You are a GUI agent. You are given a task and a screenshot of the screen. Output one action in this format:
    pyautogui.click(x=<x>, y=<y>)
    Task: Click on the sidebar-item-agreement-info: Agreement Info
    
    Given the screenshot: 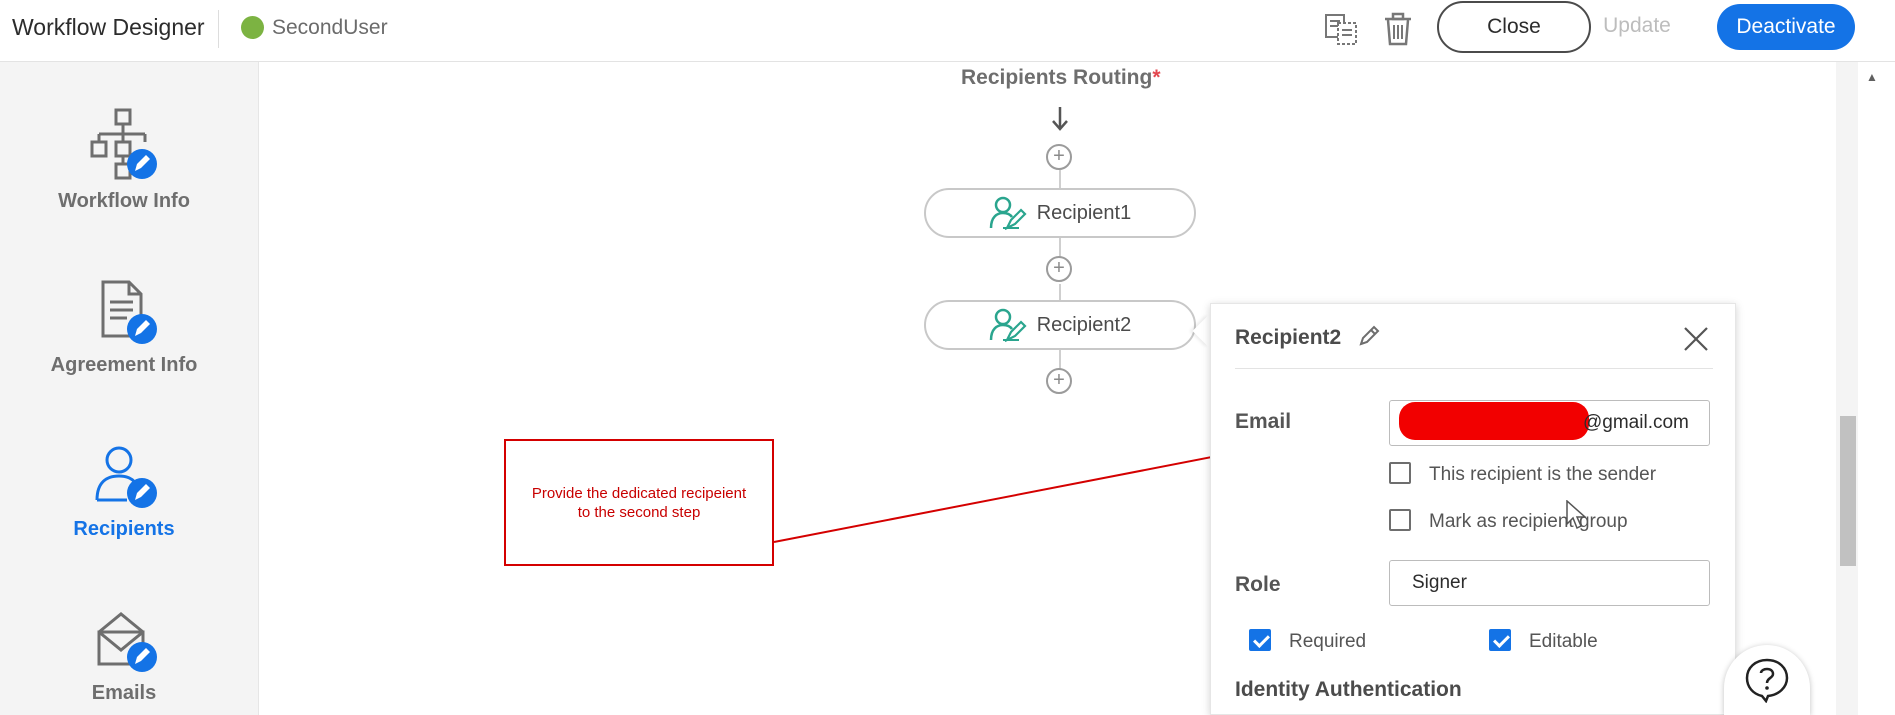 What is the action you would take?
    pyautogui.click(x=124, y=328)
    